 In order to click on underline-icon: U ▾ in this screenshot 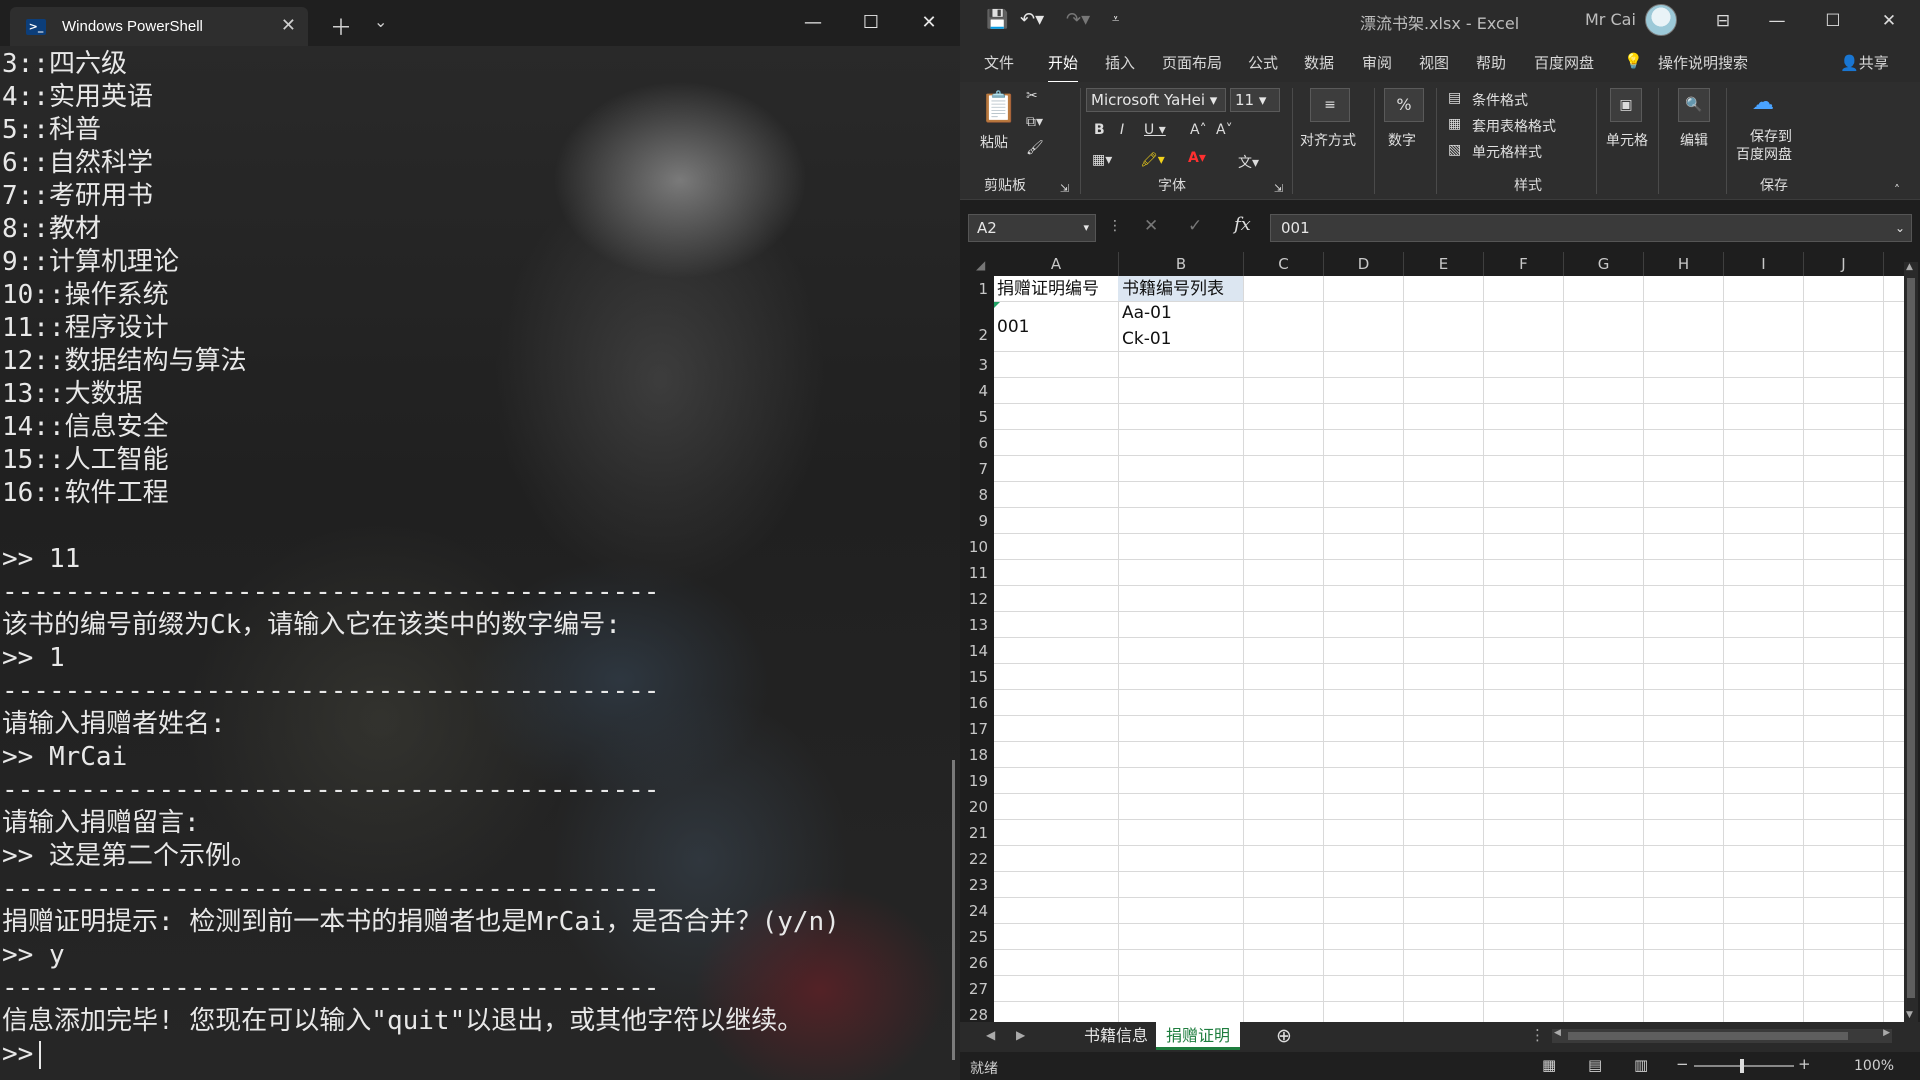, I will do `click(1155, 130)`.